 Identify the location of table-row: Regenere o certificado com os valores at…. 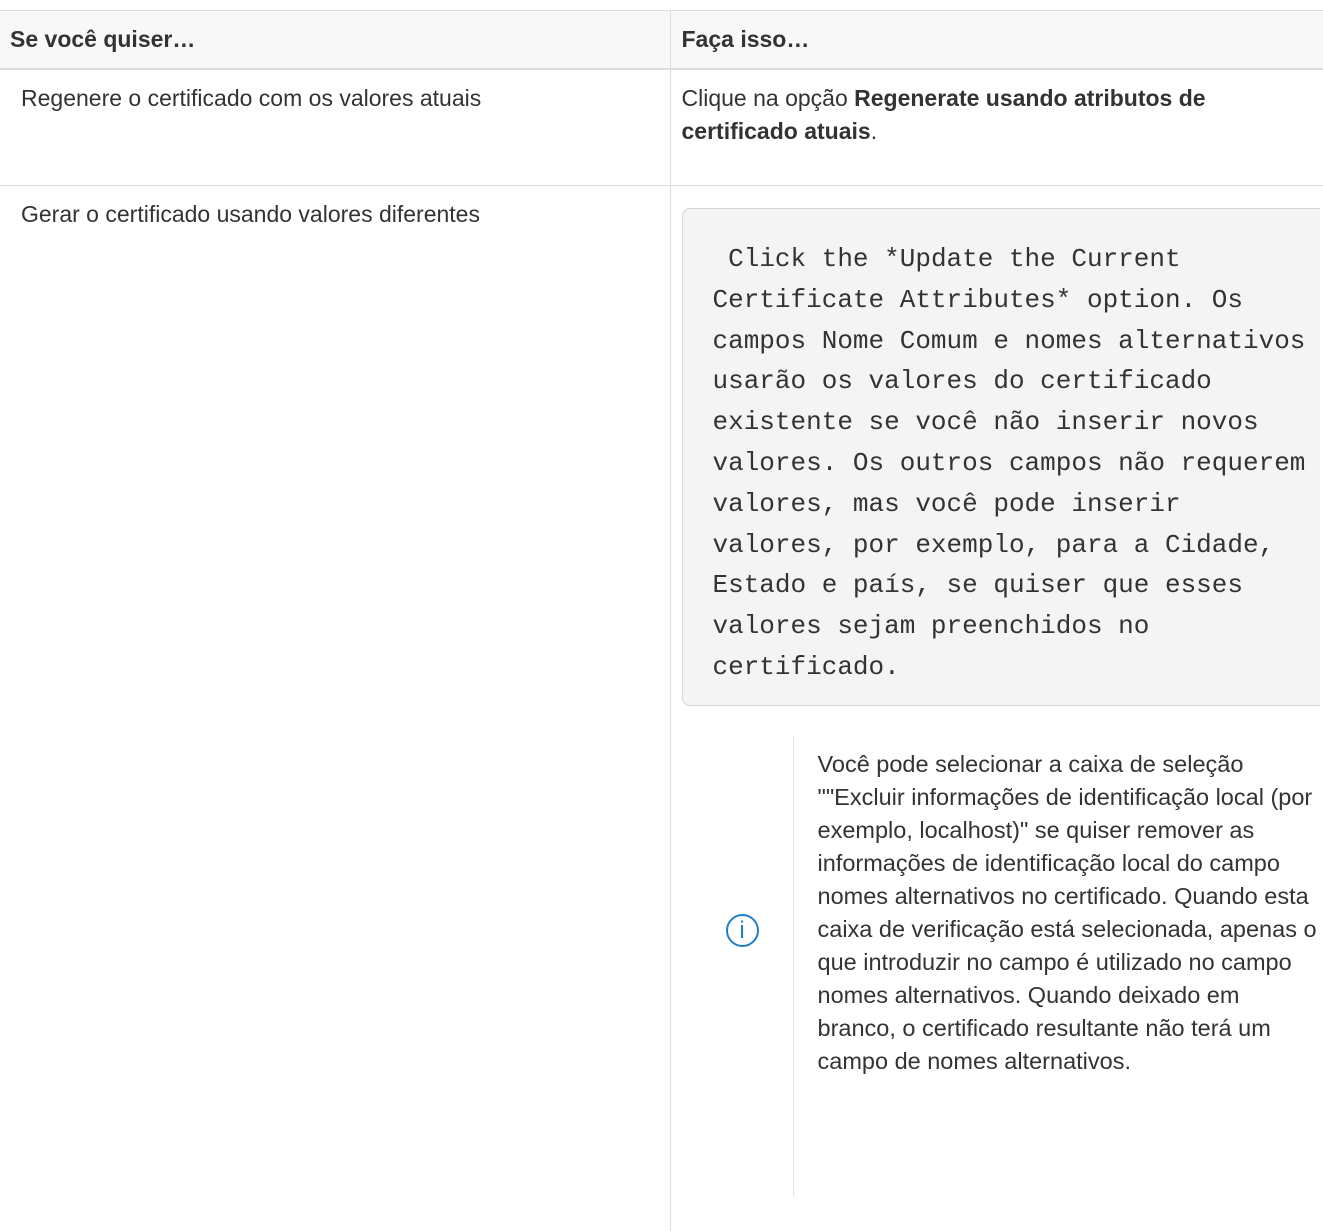
(661, 127).